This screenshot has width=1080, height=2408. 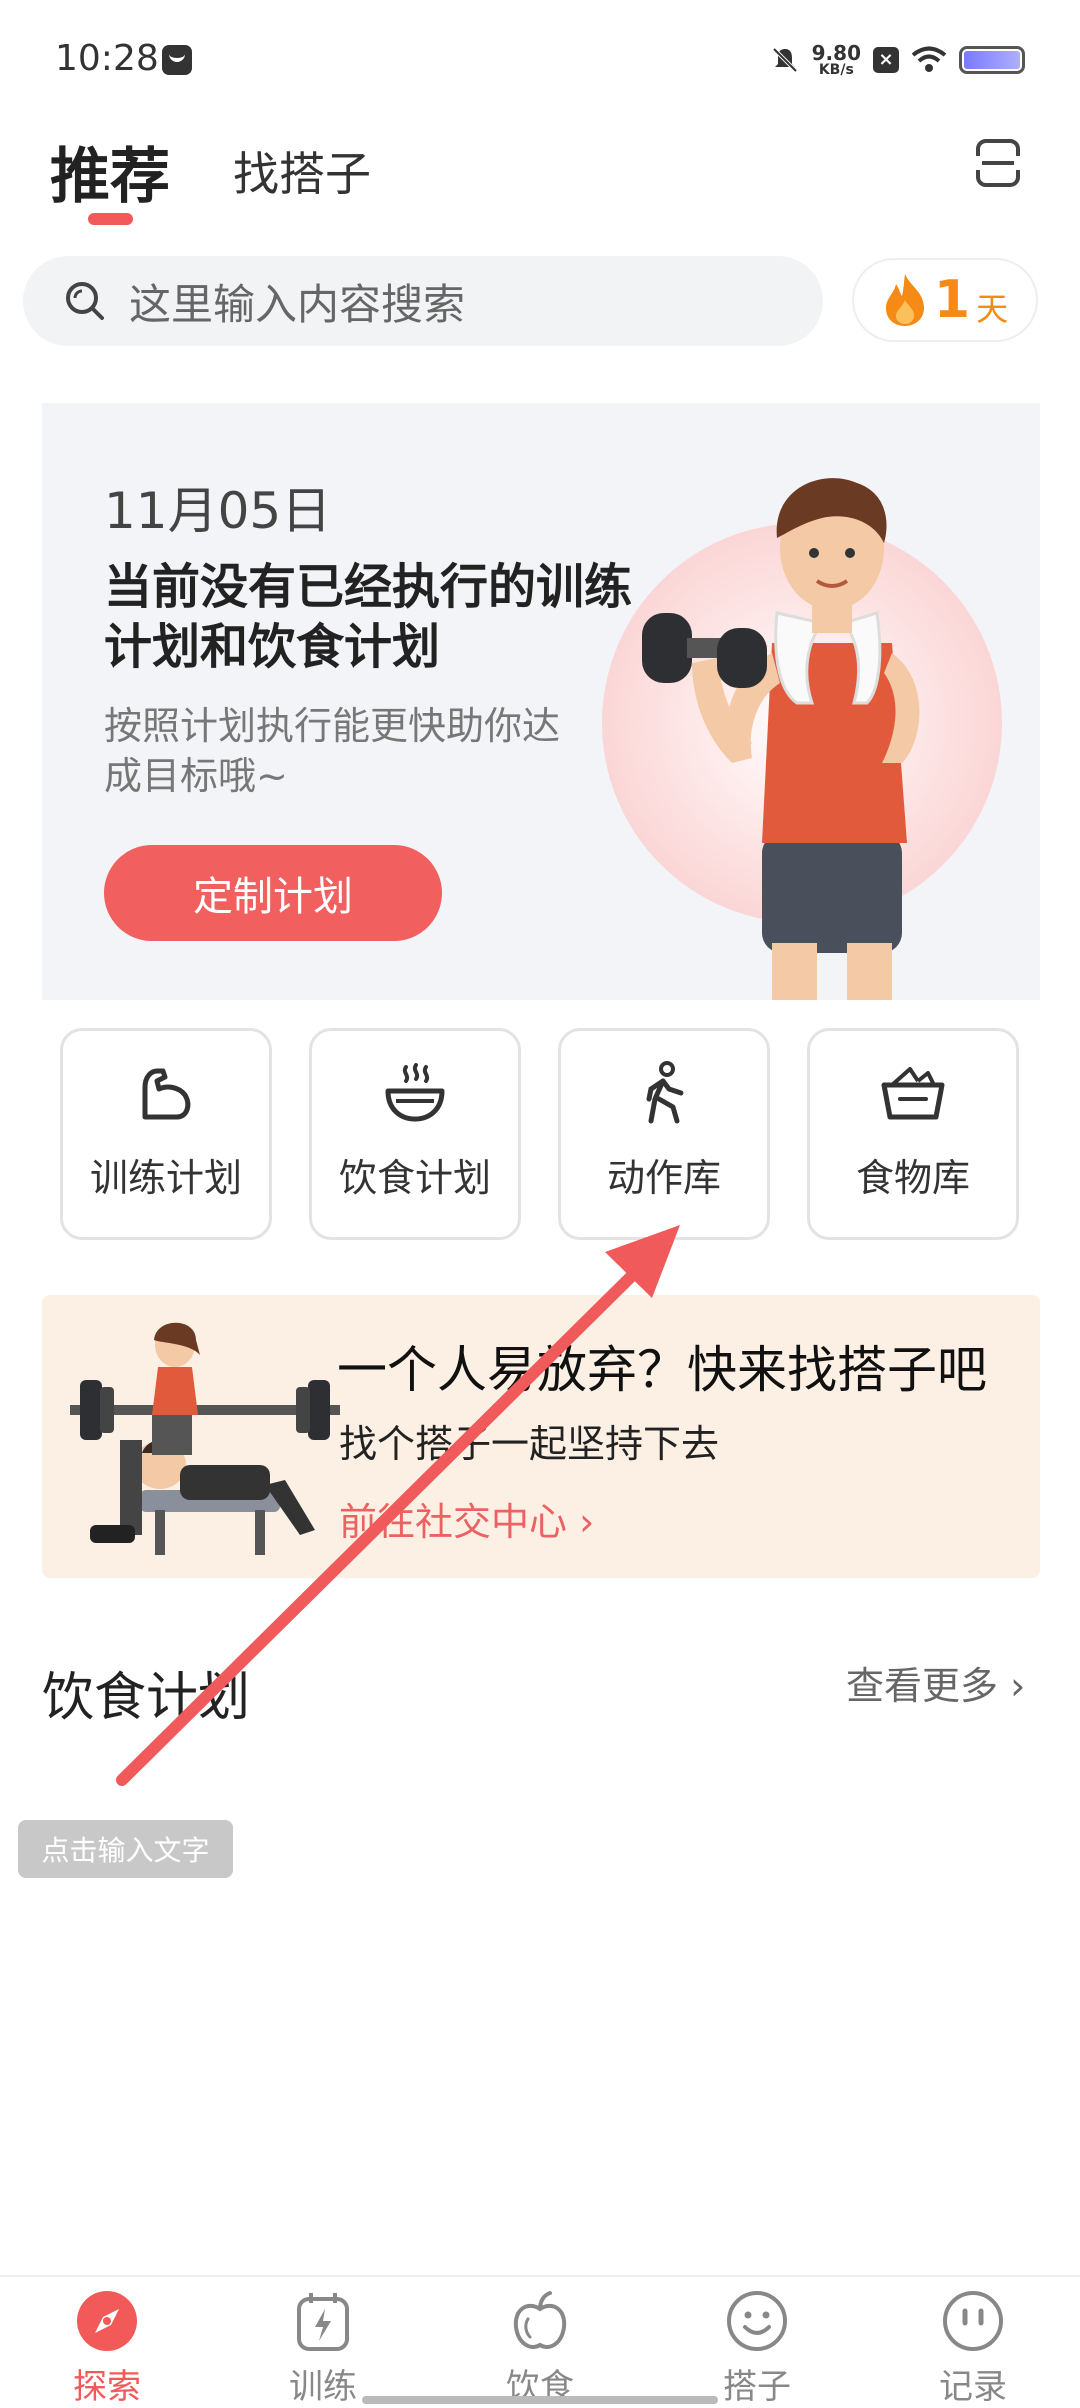 What do you see at coordinates (107, 58) in the screenshot?
I see `status-time: 10:28` at bounding box center [107, 58].